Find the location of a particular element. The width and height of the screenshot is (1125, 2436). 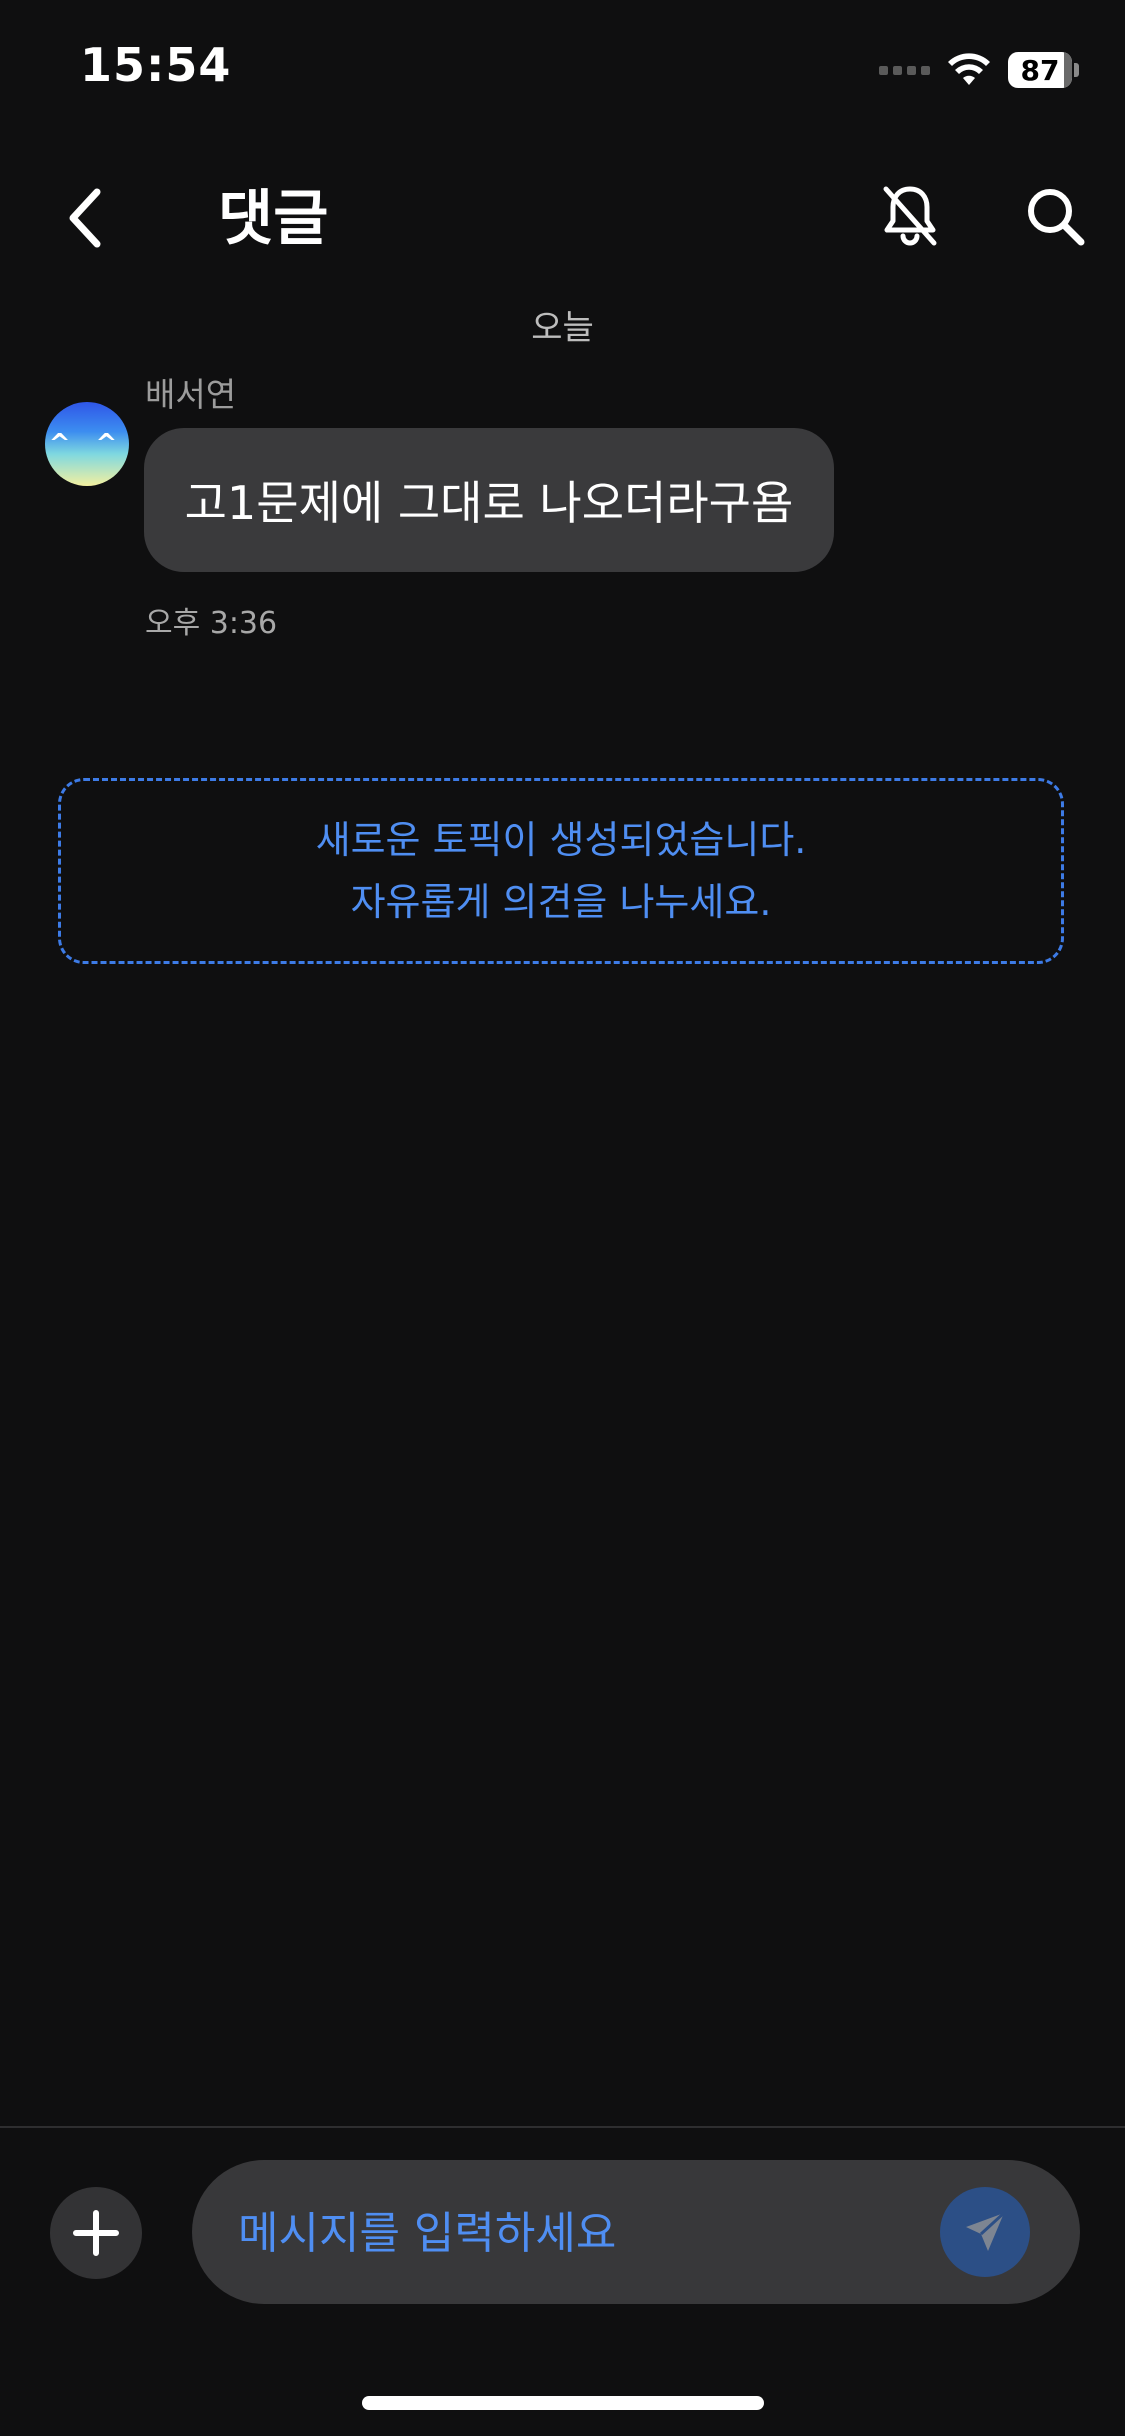

add-attachment-button is located at coordinates (96, 2233).